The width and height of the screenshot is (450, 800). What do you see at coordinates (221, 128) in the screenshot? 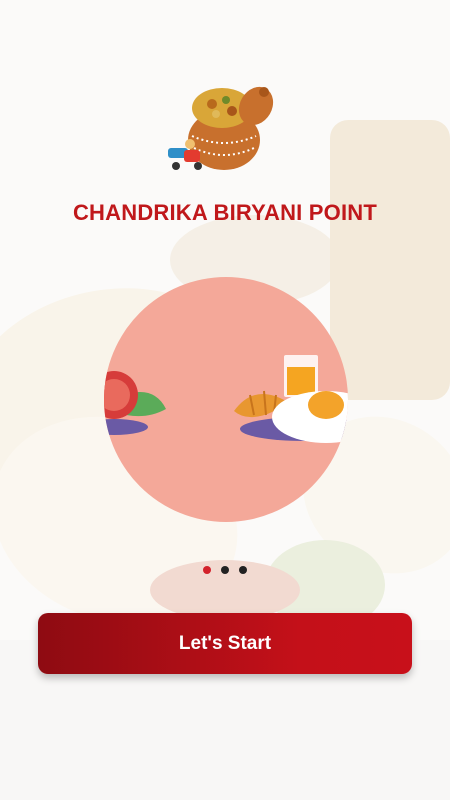
I see `biryani-pot-logo-icon` at bounding box center [221, 128].